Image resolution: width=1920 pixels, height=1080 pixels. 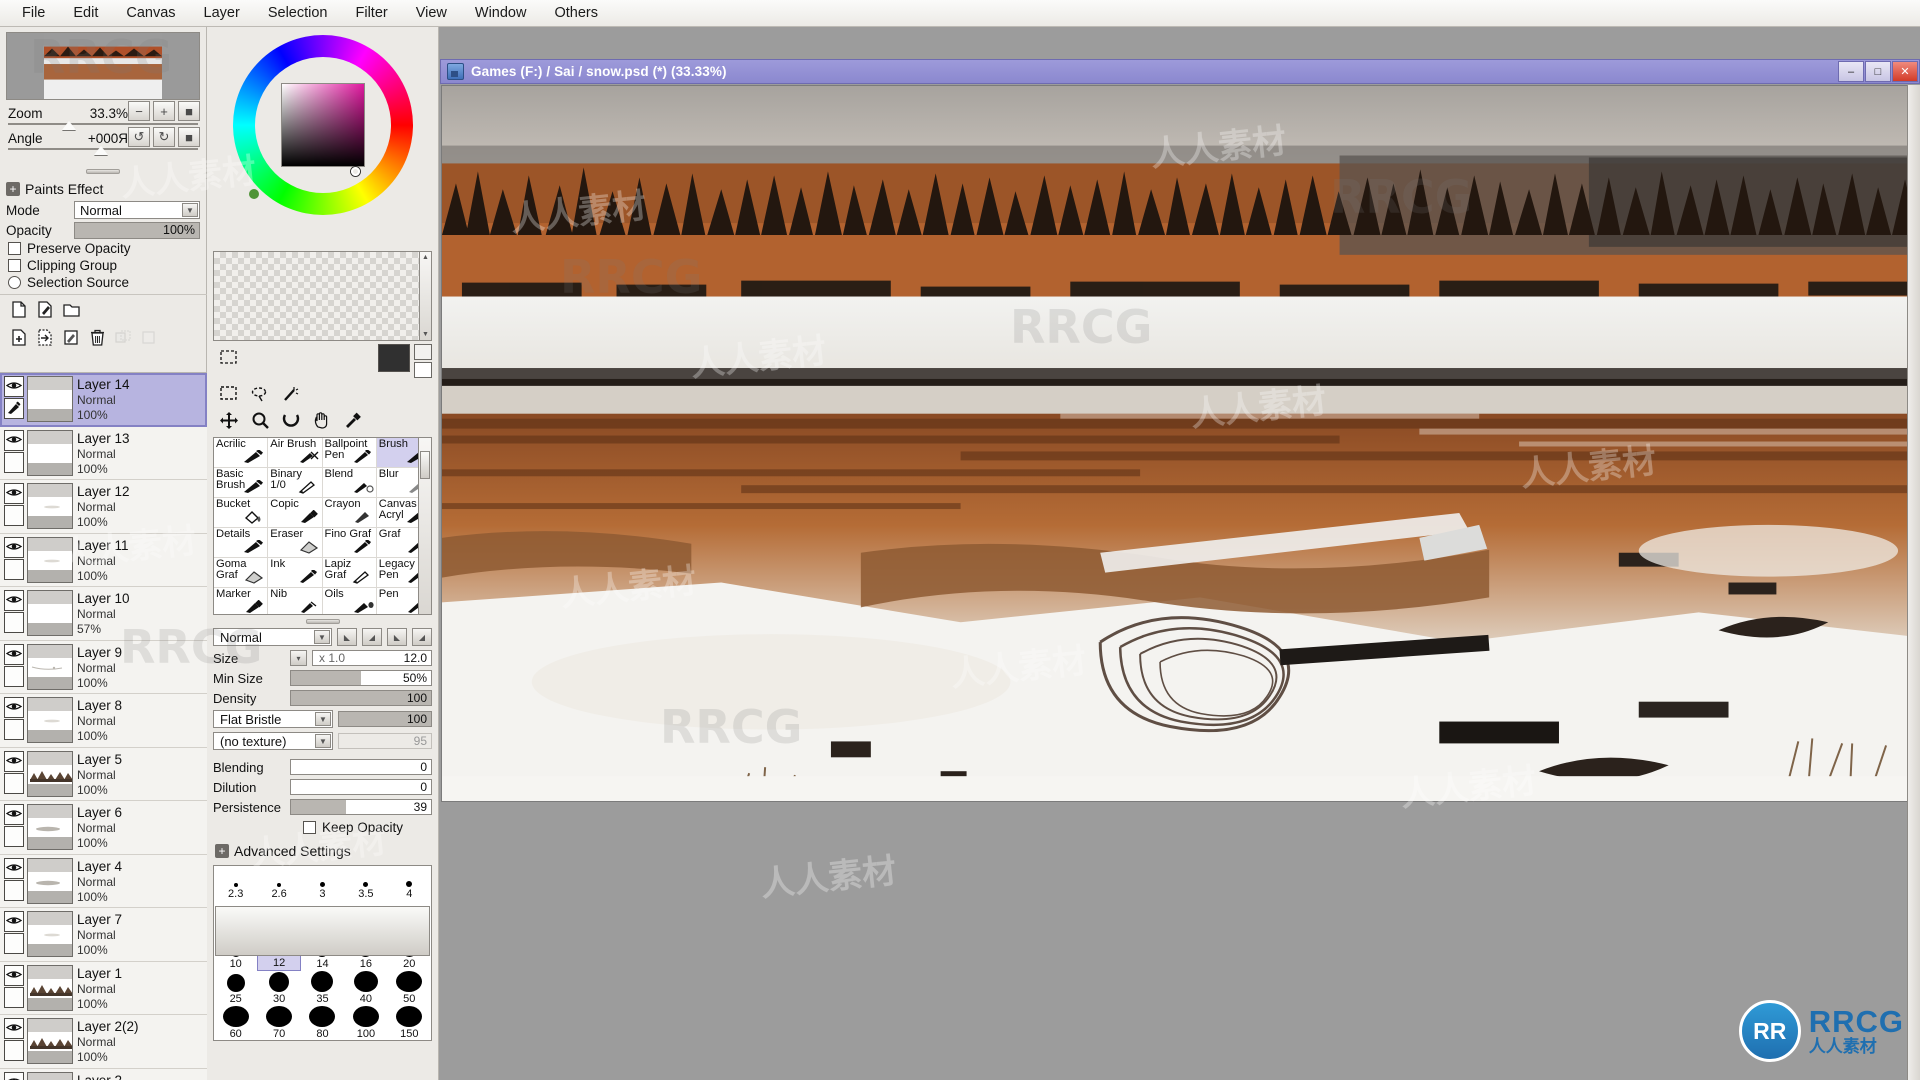 I want to click on brush-size-preset: 80, so click(x=322, y=1023).